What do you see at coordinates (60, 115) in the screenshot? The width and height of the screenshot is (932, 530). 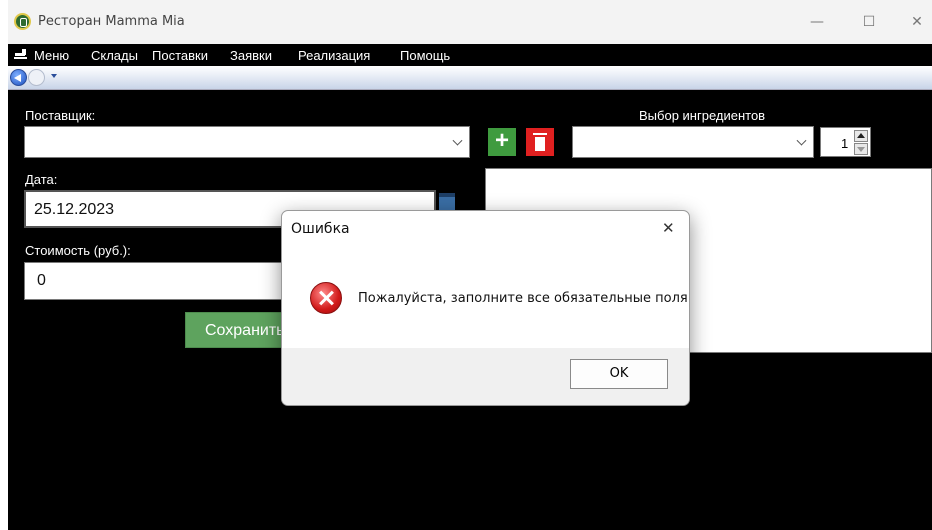 I see `supplier-label: Поставщик:` at bounding box center [60, 115].